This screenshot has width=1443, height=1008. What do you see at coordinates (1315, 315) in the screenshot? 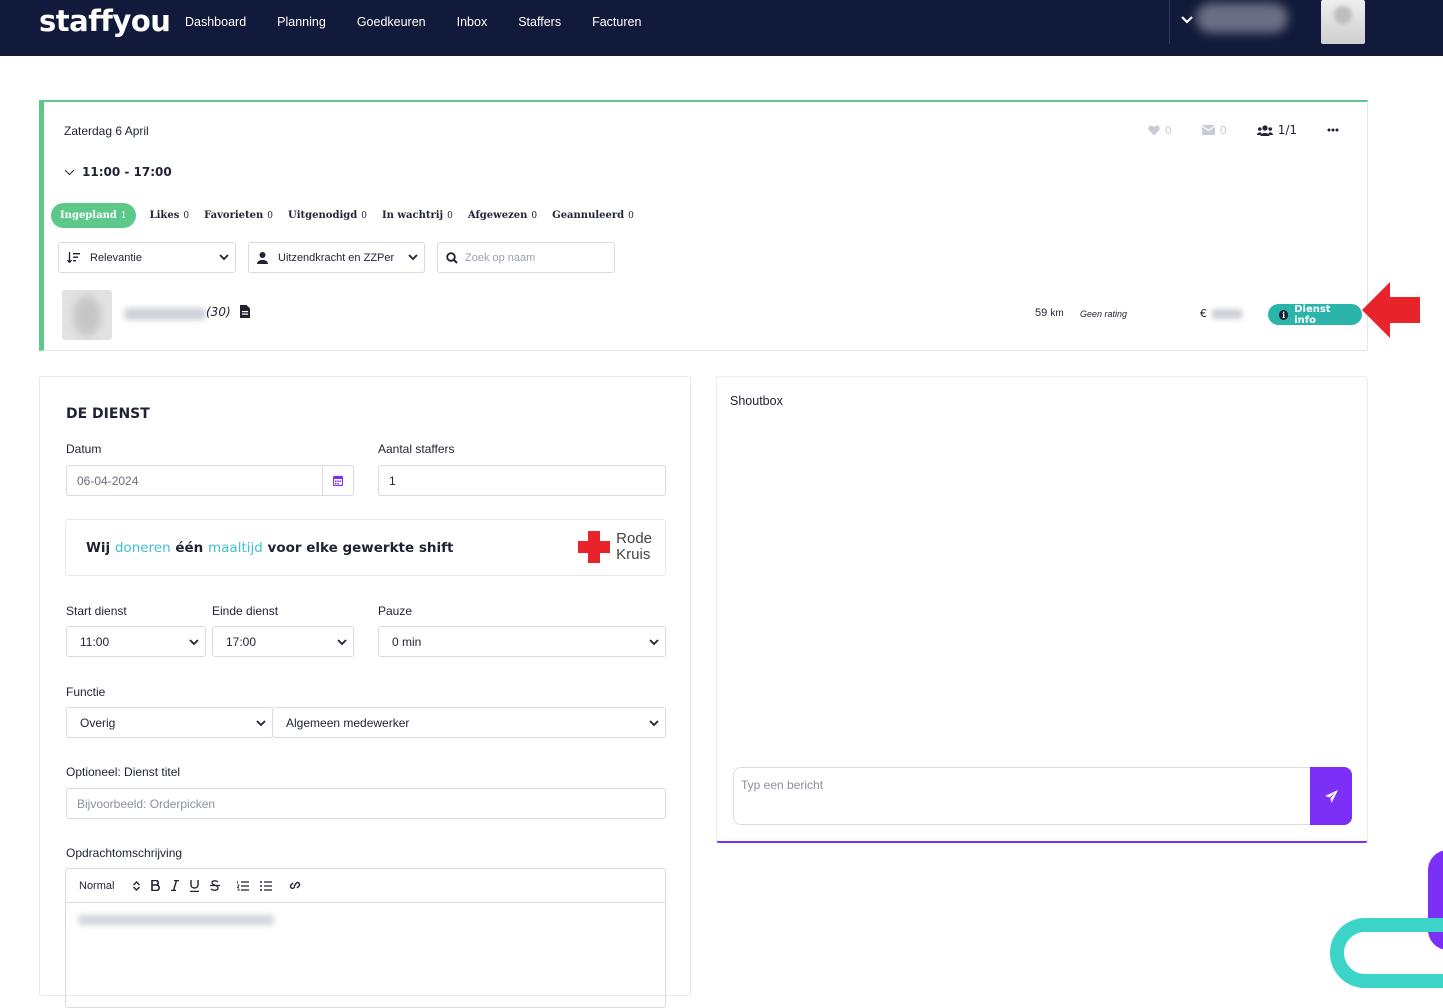
I see `dienst-info-button: i Dienst info` at bounding box center [1315, 315].